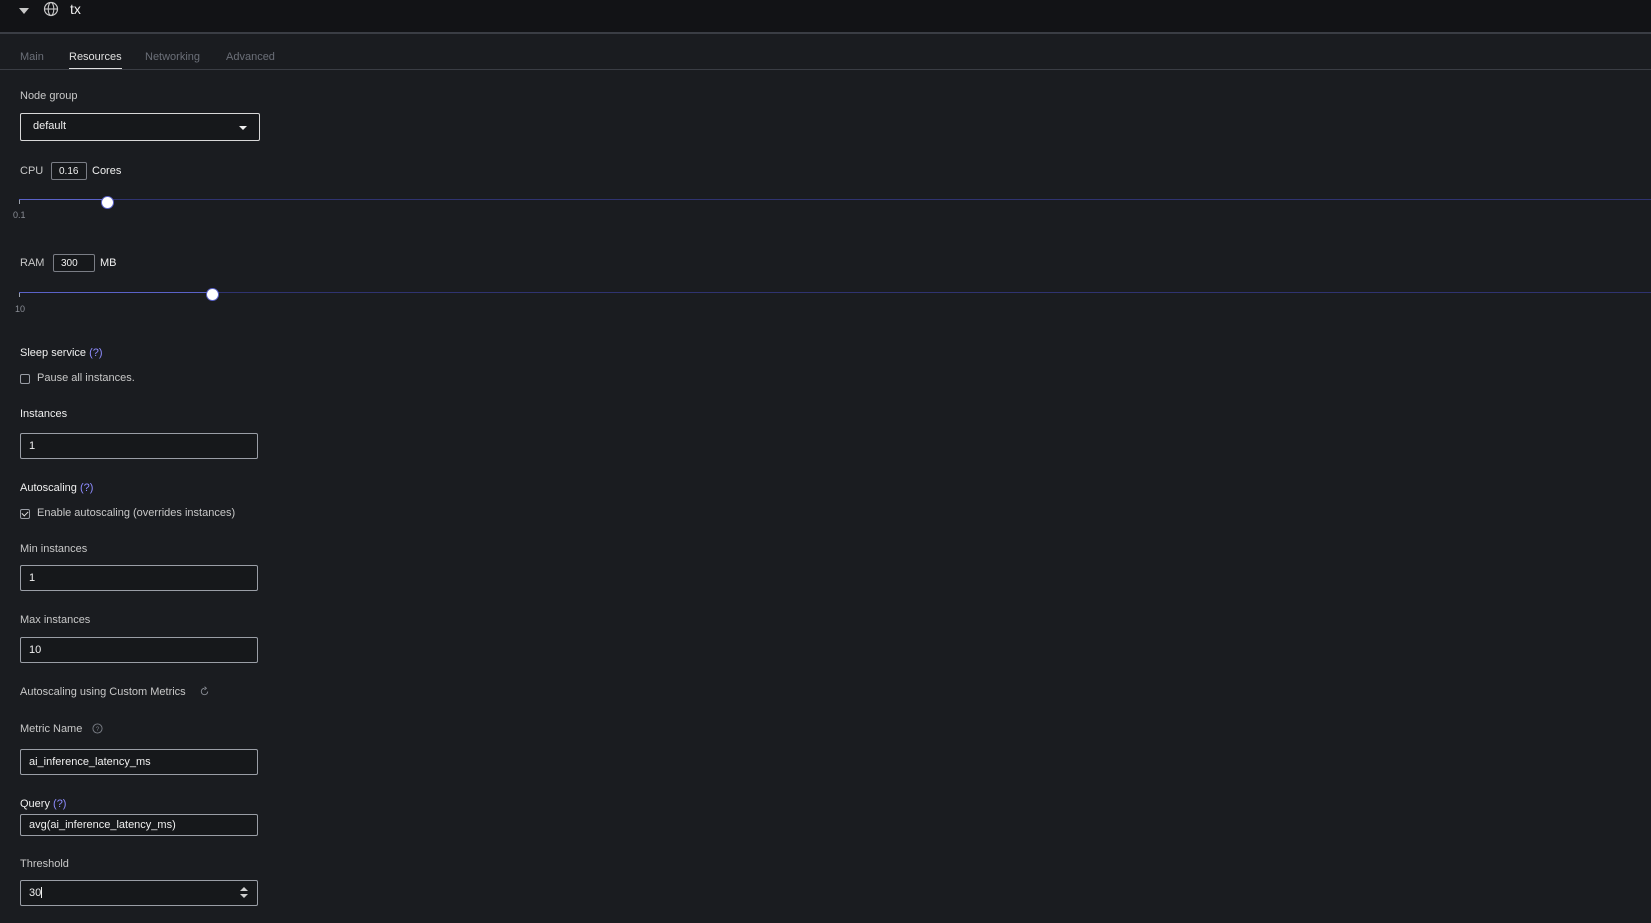 The image size is (1651, 923). Describe the element at coordinates (108, 263) in the screenshot. I see `ram-unit: MB` at that location.